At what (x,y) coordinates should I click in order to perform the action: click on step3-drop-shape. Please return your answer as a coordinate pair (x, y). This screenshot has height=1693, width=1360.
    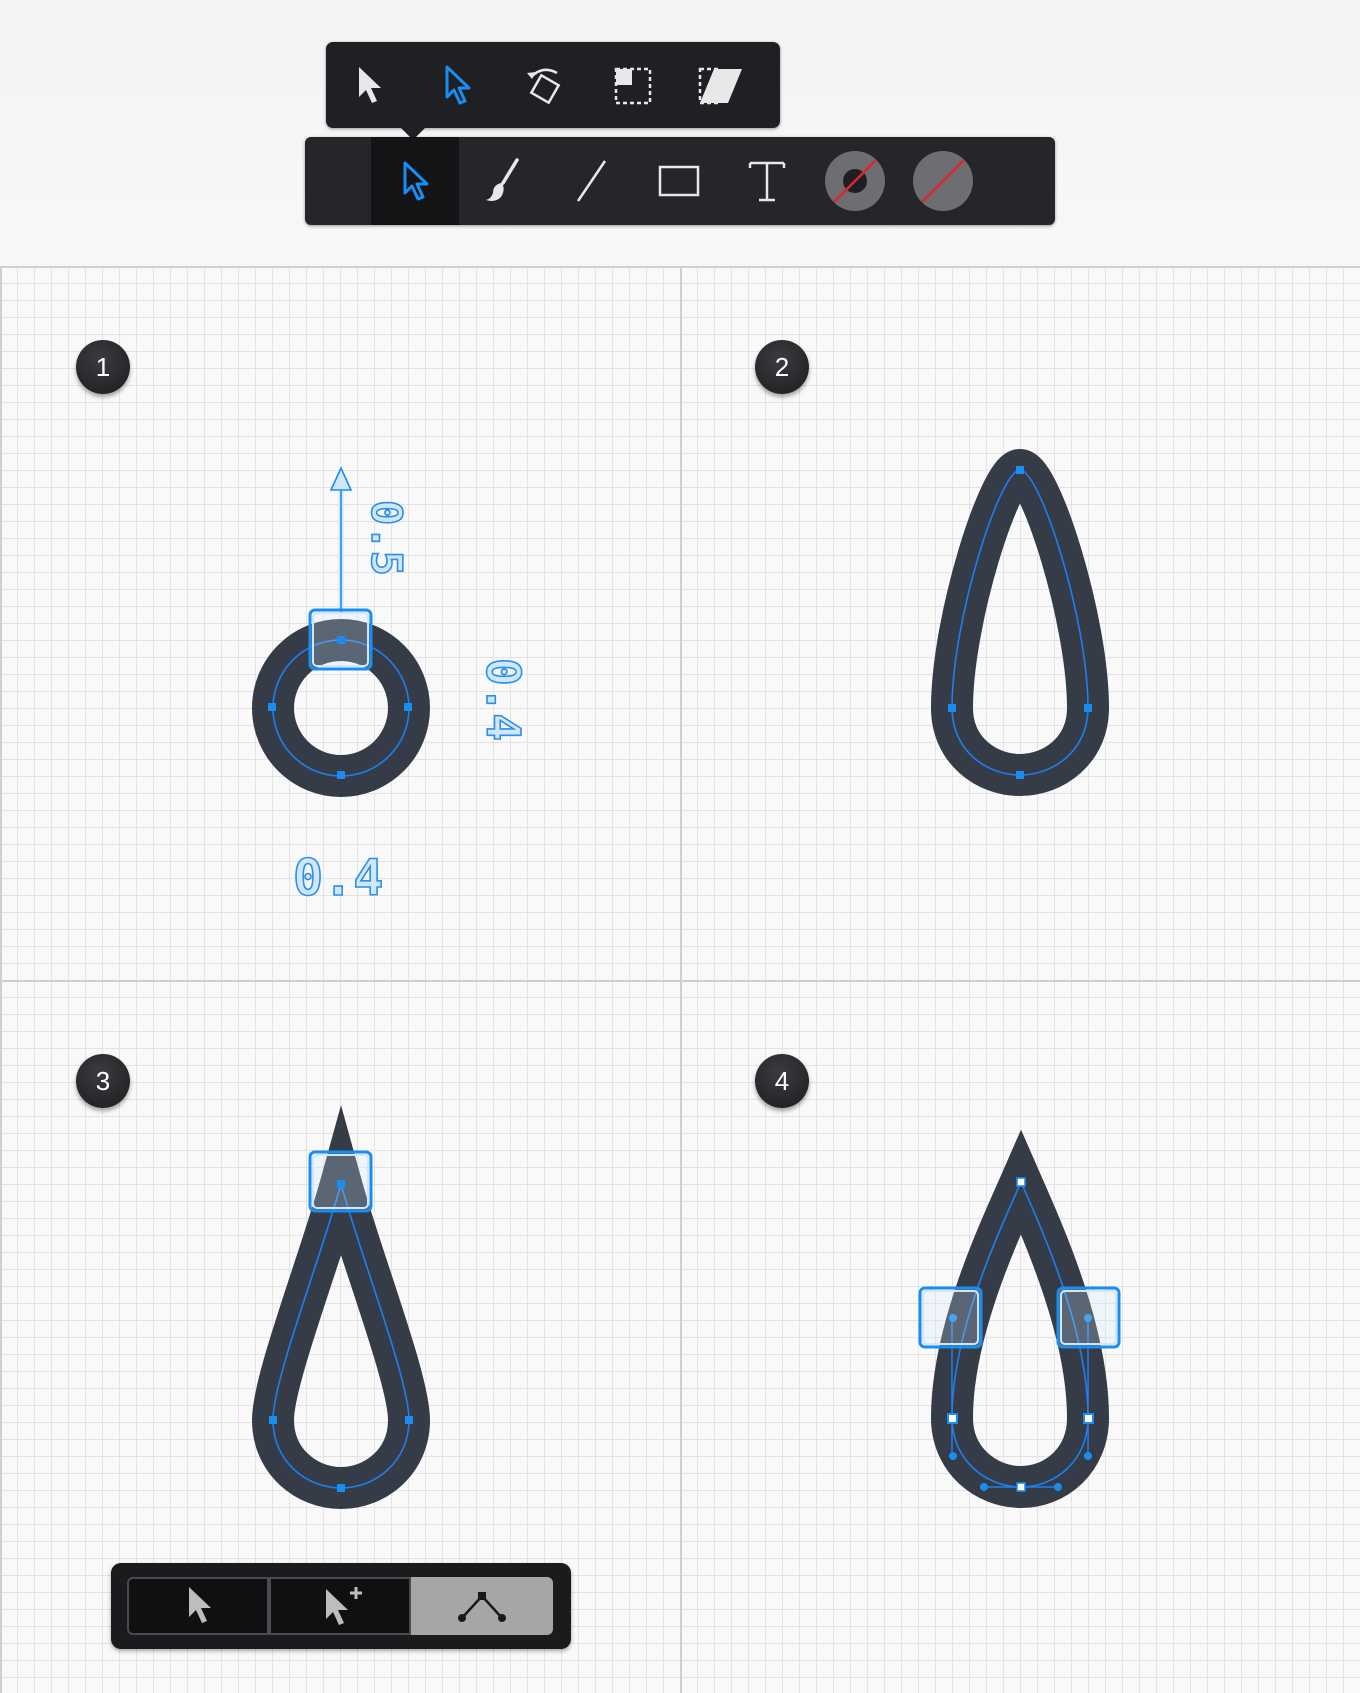
    Looking at the image, I should click on (341, 1307).